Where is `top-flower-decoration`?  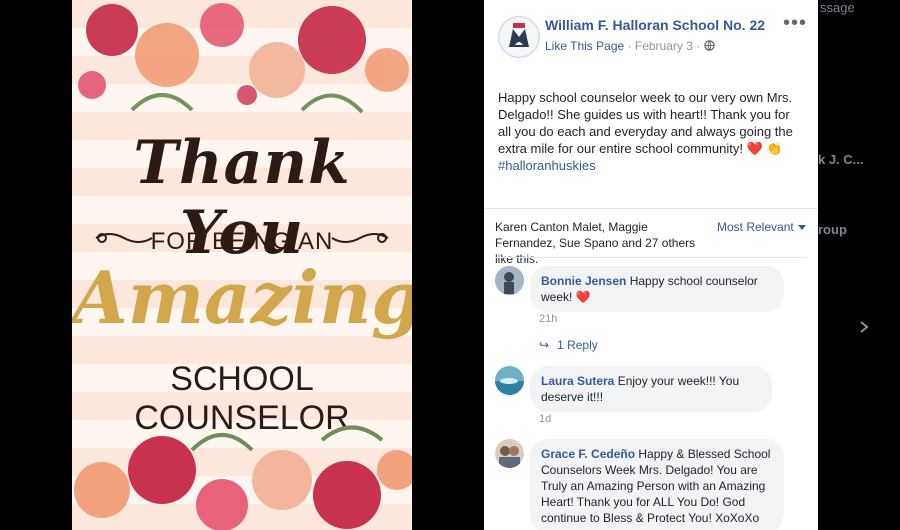 top-flower-decoration is located at coordinates (243, 58).